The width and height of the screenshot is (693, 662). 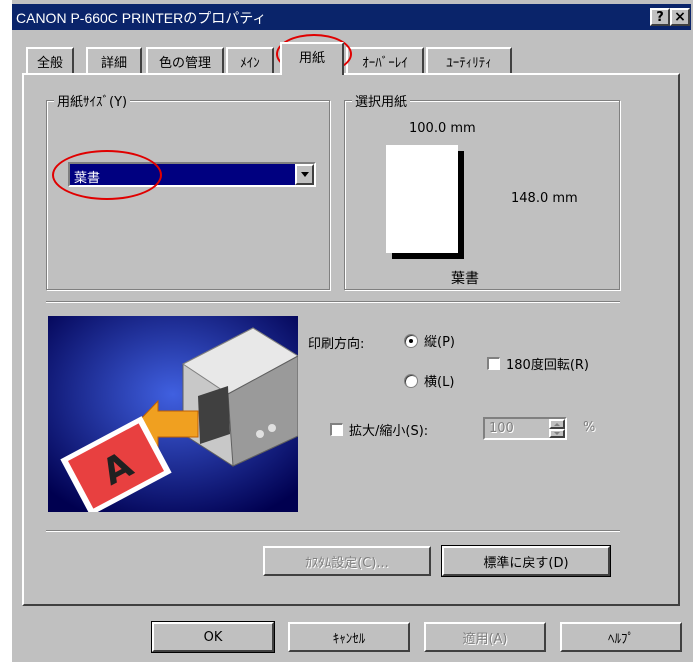 I want to click on orientation-portrait-radio: 縦(P), so click(x=429, y=340).